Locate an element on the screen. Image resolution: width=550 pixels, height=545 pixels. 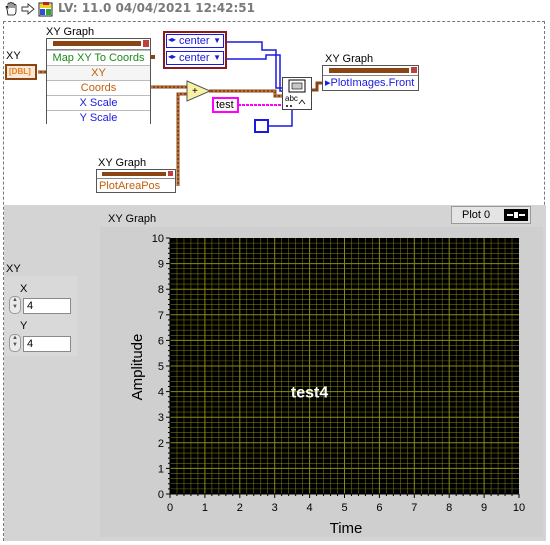
plot-area-property-node: PlotAreaPos is located at coordinates (136, 181).